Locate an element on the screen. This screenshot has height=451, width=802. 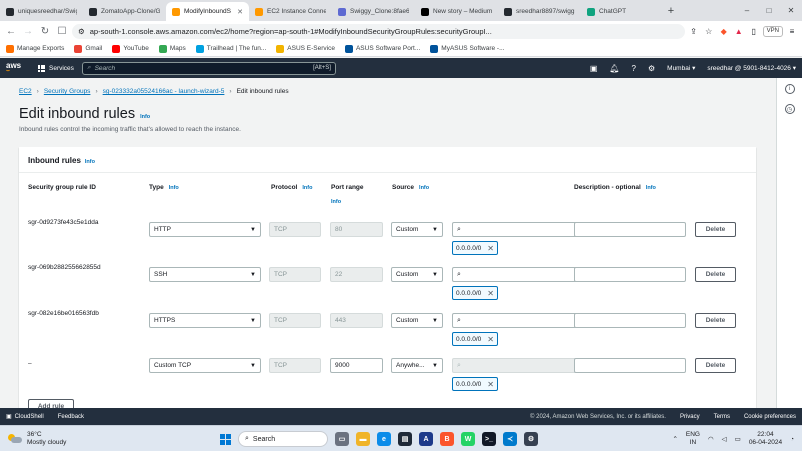
store-icon: ▤ is located at coordinates (405, 439).